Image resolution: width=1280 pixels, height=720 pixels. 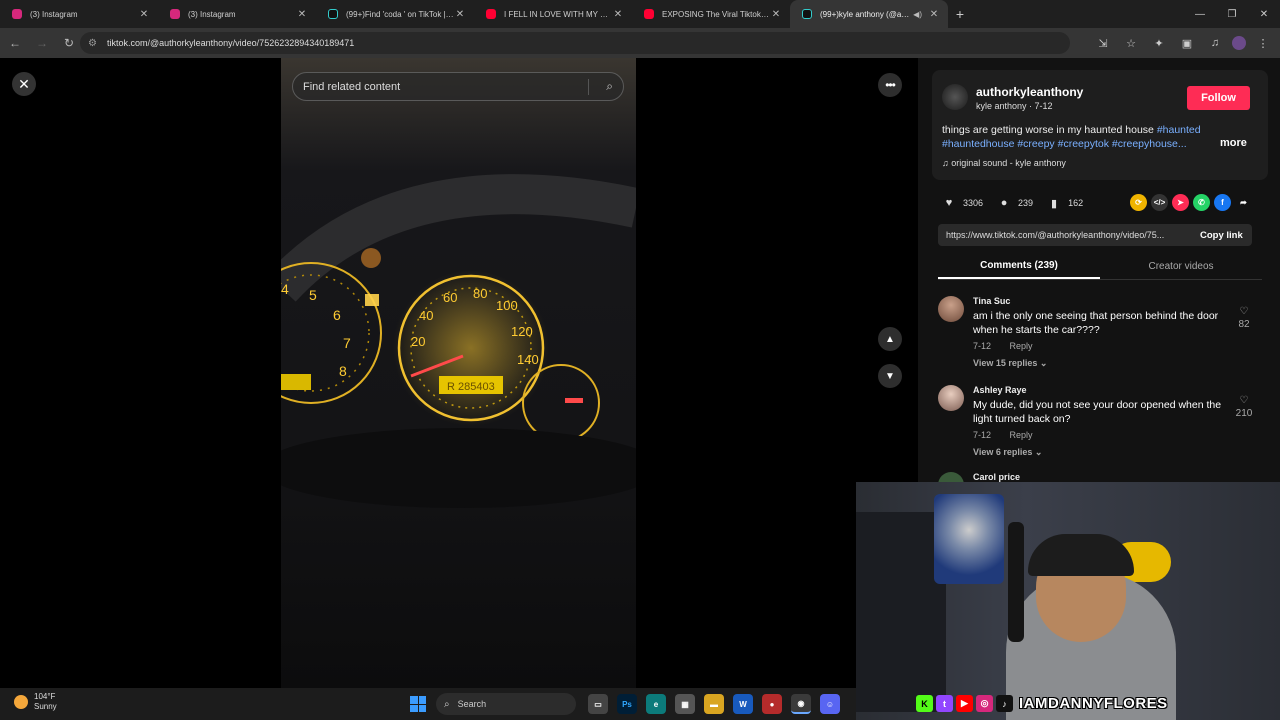 I want to click on restore-icon: ❐, so click(x=1232, y=14).